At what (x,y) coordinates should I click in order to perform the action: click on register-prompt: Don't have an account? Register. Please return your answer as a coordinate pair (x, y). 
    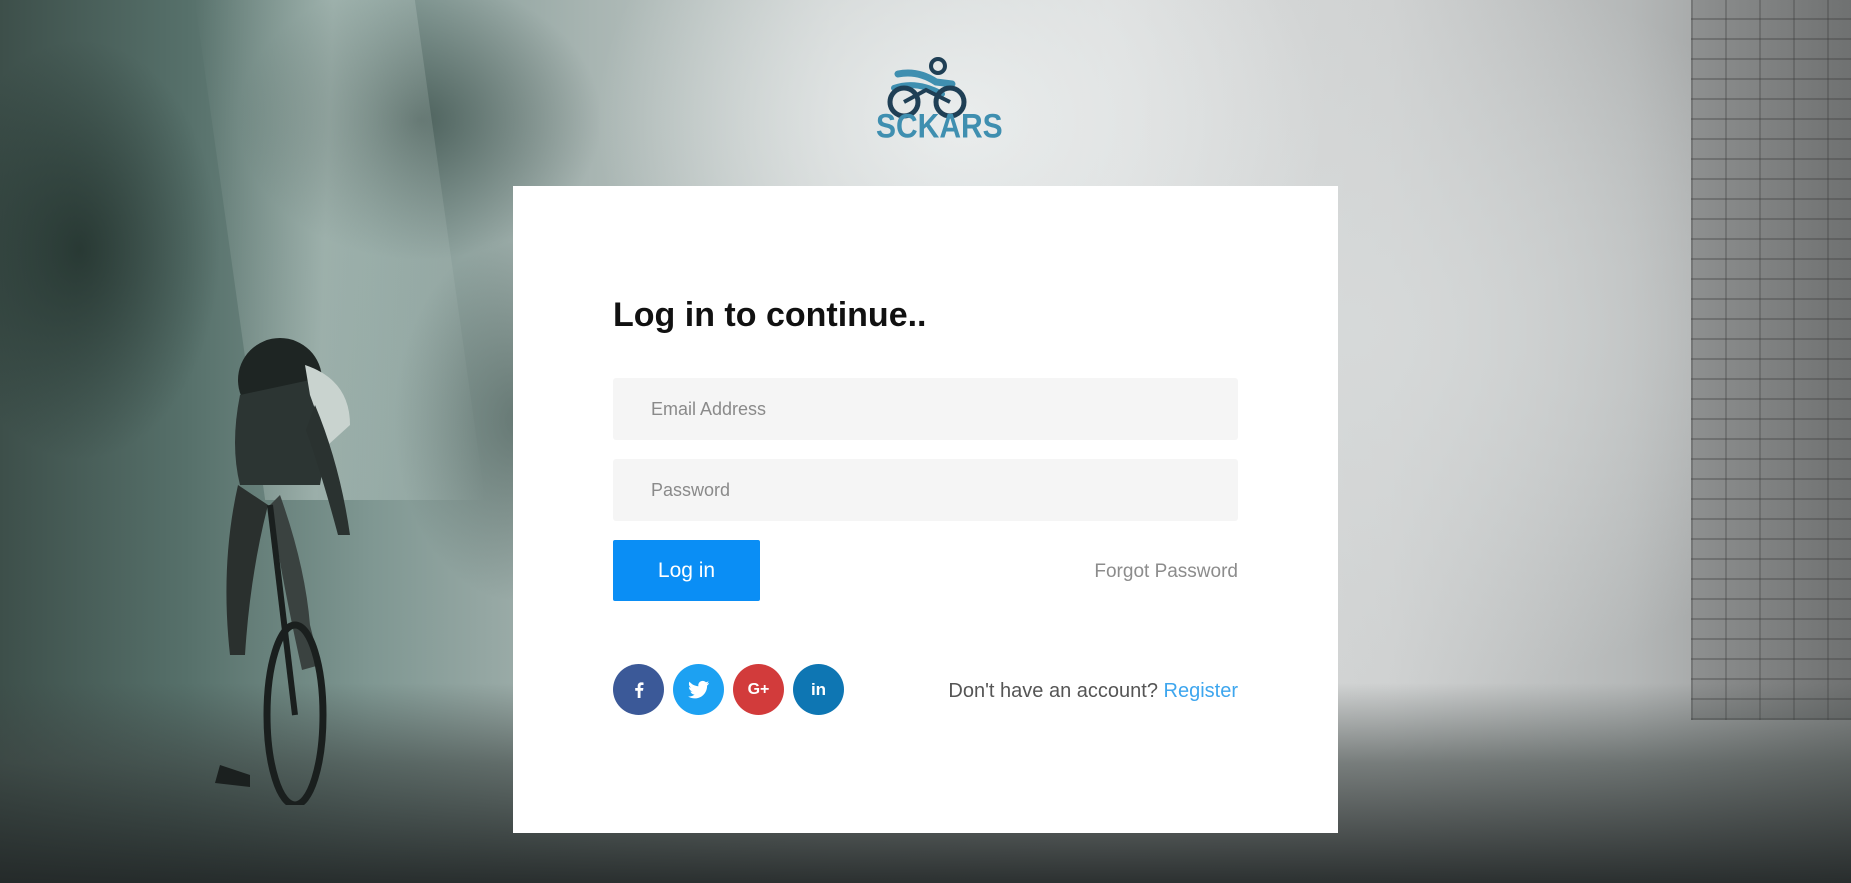
    Looking at the image, I should click on (1093, 691).